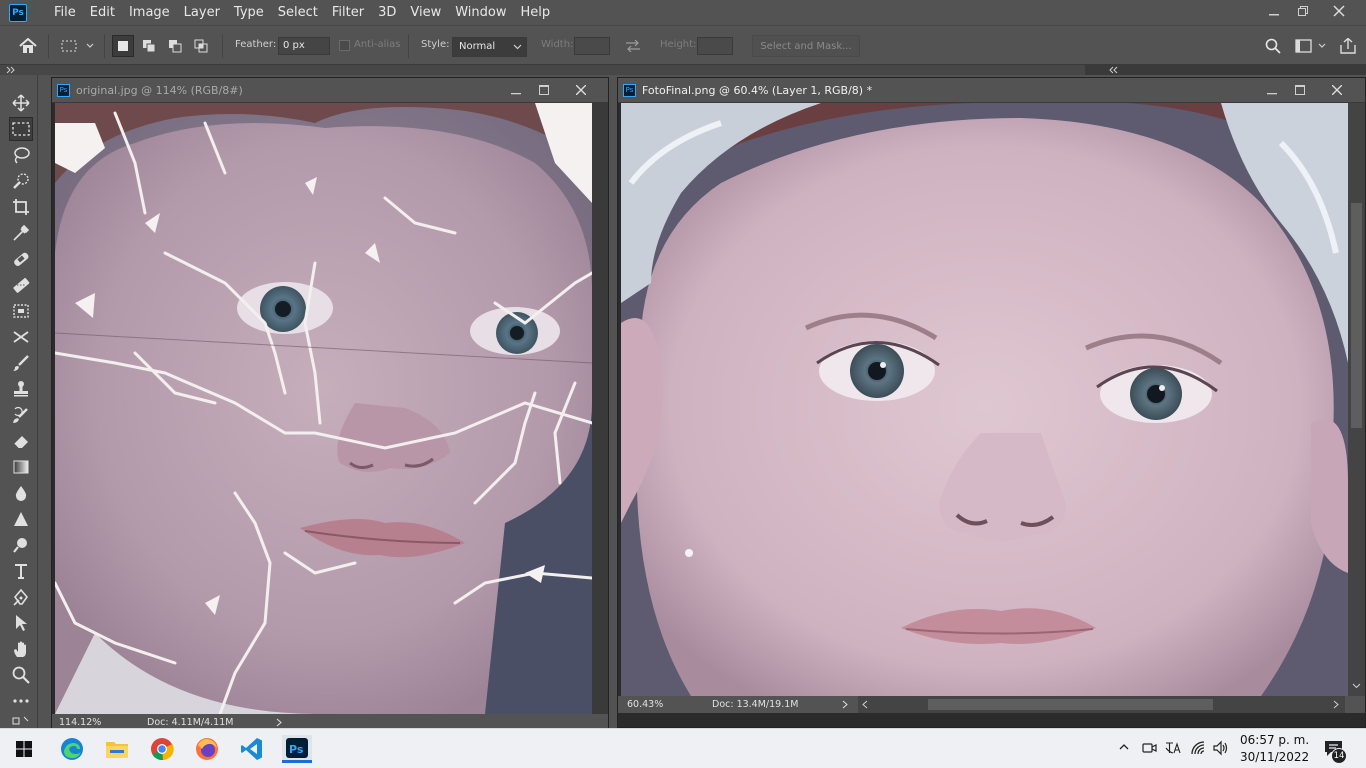 The image size is (1366, 768). What do you see at coordinates (1149, 748) in the screenshot?
I see `meet-now-icon` at bounding box center [1149, 748].